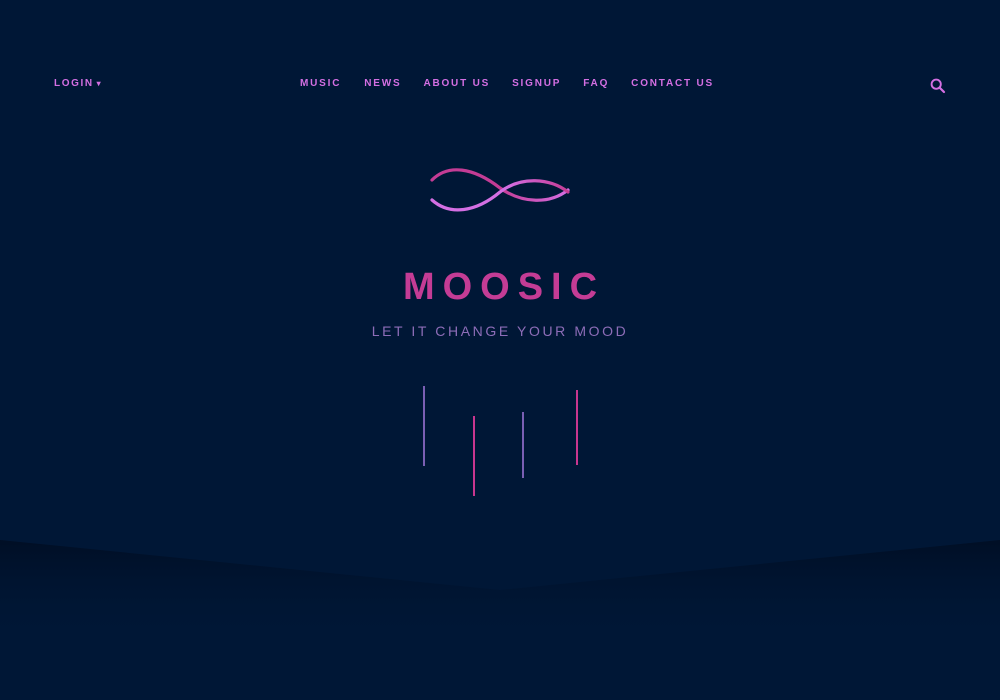 This screenshot has width=1000, height=700. What do you see at coordinates (536, 83) in the screenshot?
I see `nav-item-signup: SIGNUP` at bounding box center [536, 83].